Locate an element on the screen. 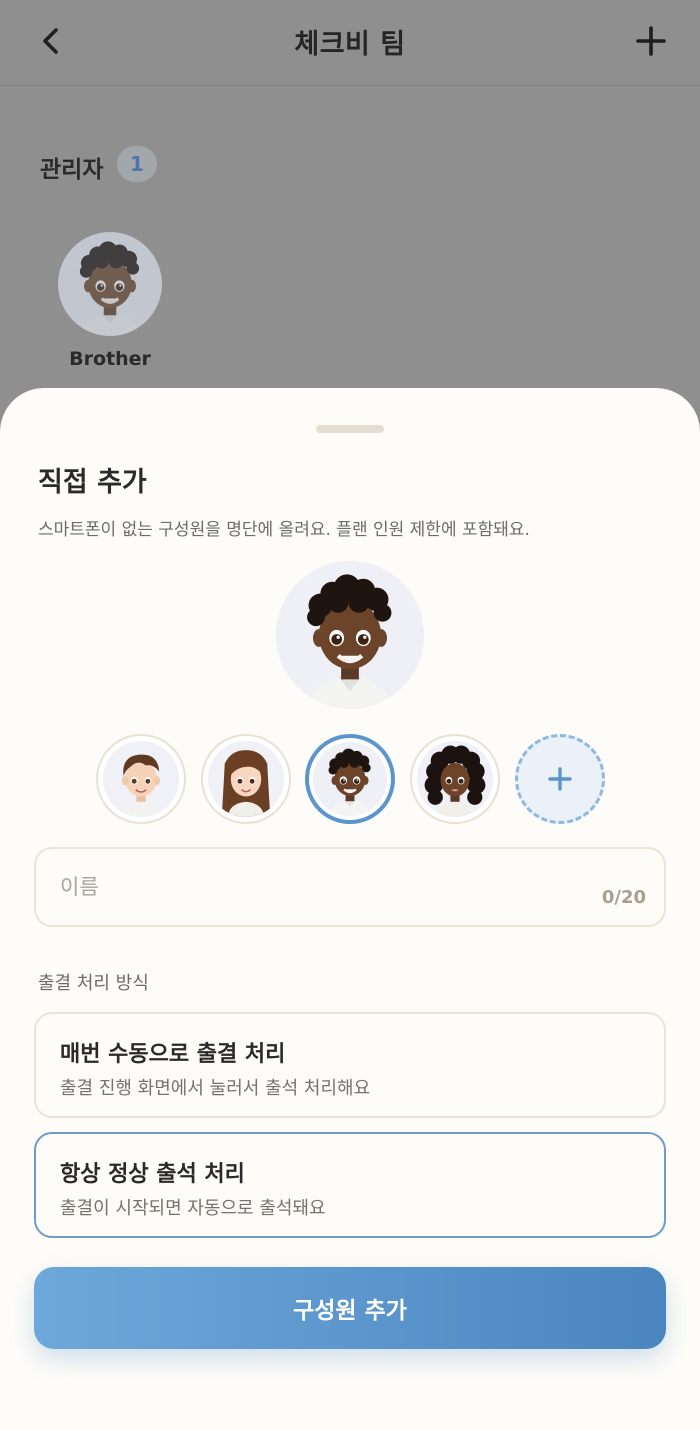 Image resolution: width=700 pixels, height=1430 pixels. option-manual-attendance: 매번 수동으로 출결 처리 출결 진행 화면에서 눌러서 출석 처리해요 is located at coordinates (350, 1065).